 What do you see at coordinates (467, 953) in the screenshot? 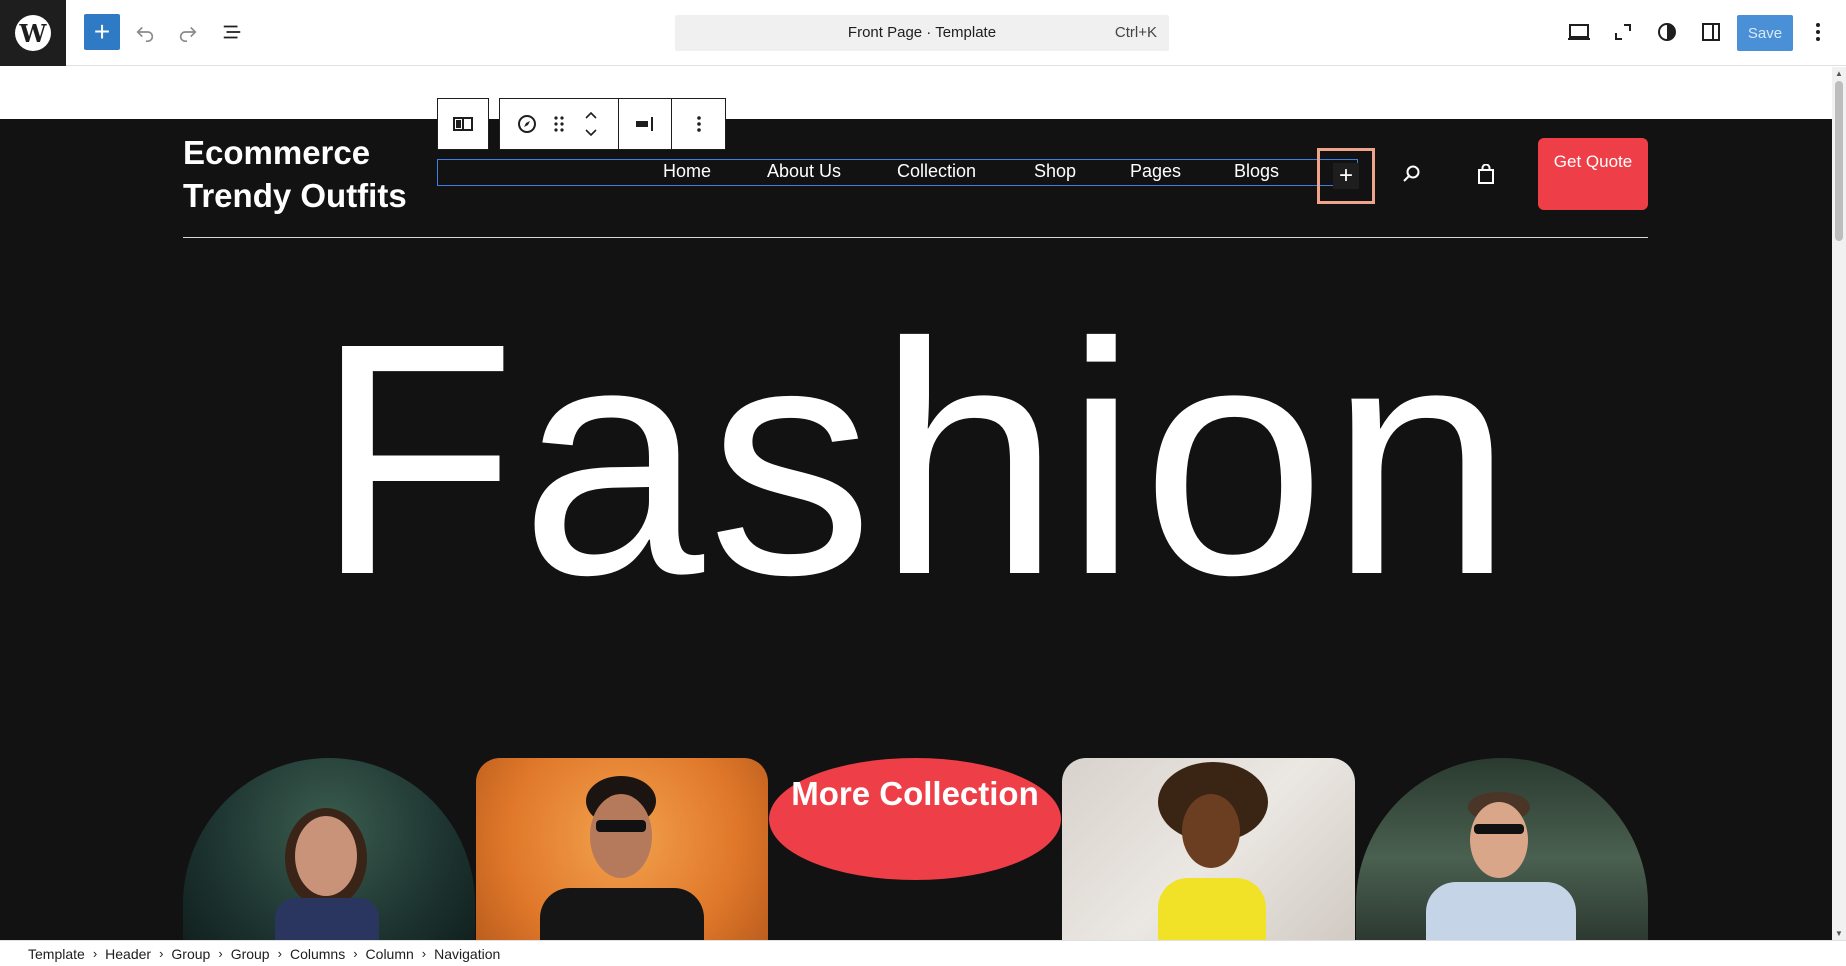
I see `breadcrumb-navigation: Navigation` at bounding box center [467, 953].